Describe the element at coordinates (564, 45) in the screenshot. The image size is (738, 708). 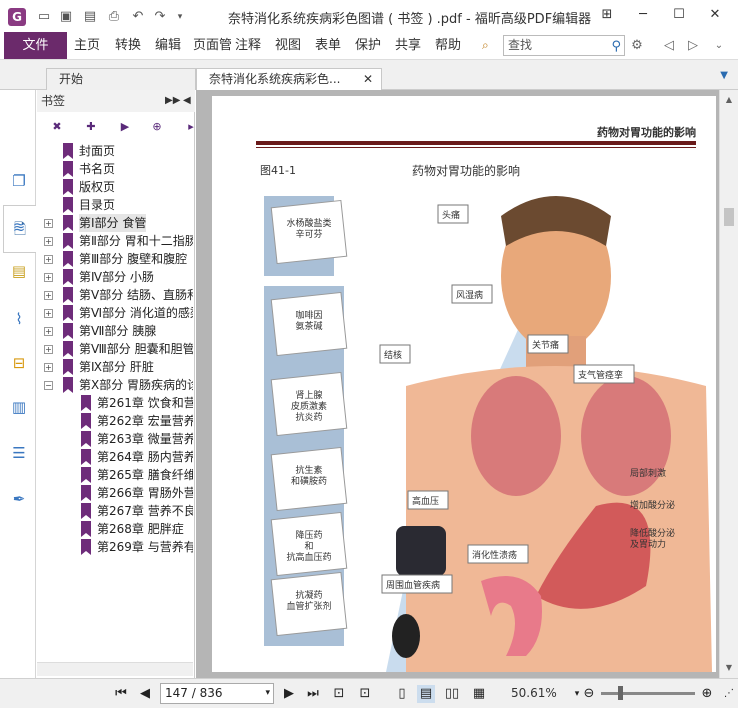
I see `search-input: 查找 ⚲` at that location.